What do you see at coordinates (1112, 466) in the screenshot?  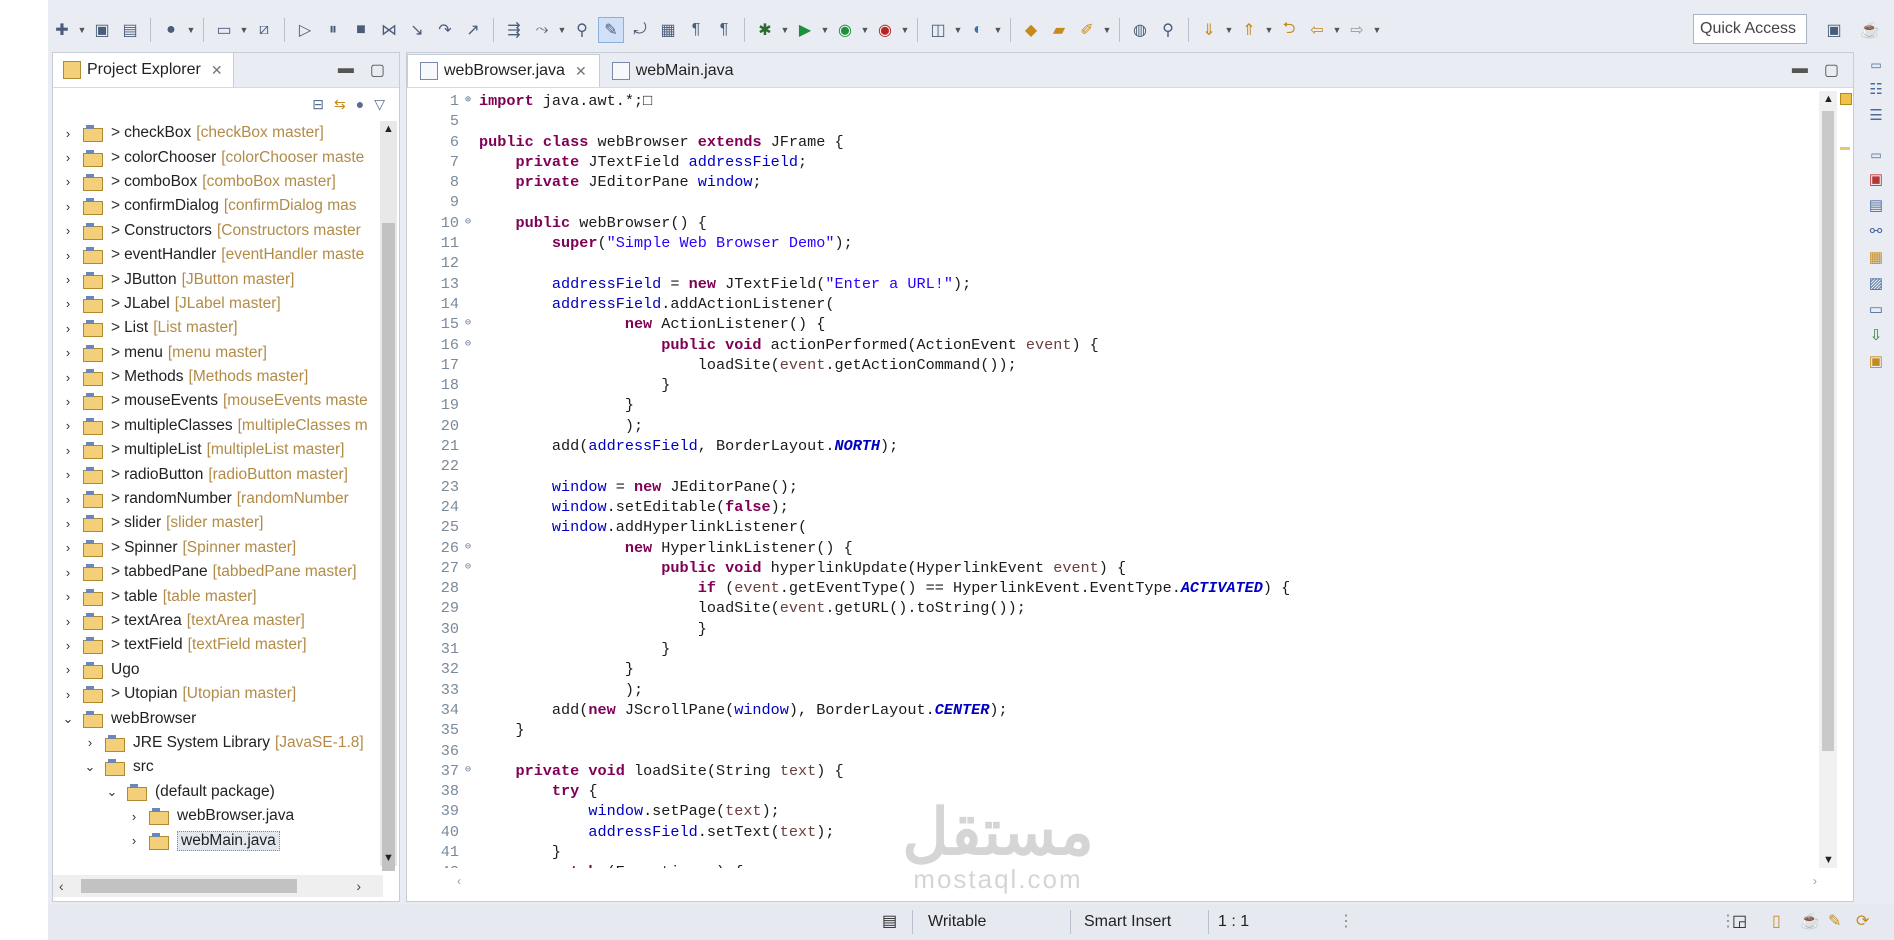 I see `code-line: 22` at bounding box center [1112, 466].